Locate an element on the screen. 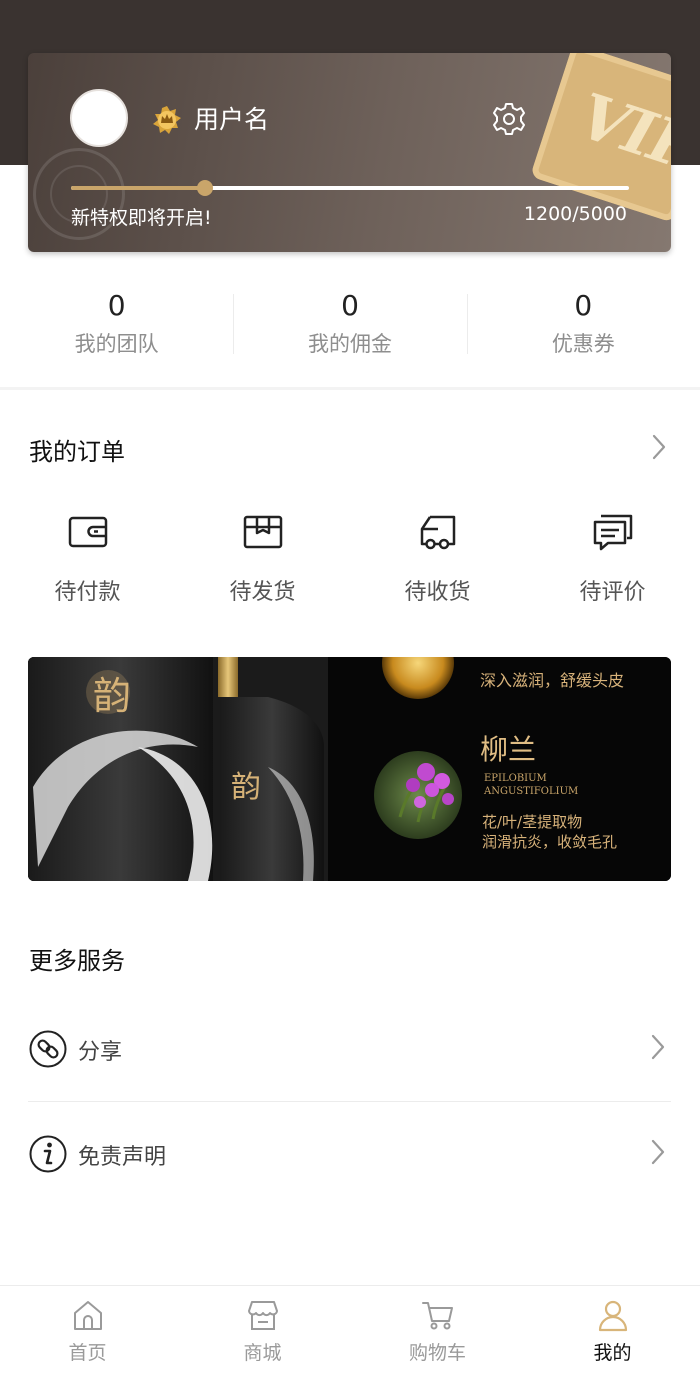 The width and height of the screenshot is (700, 1378). account-stats: 0 我的团队 0 我的佣金 0 优惠券 is located at coordinates (350, 330).